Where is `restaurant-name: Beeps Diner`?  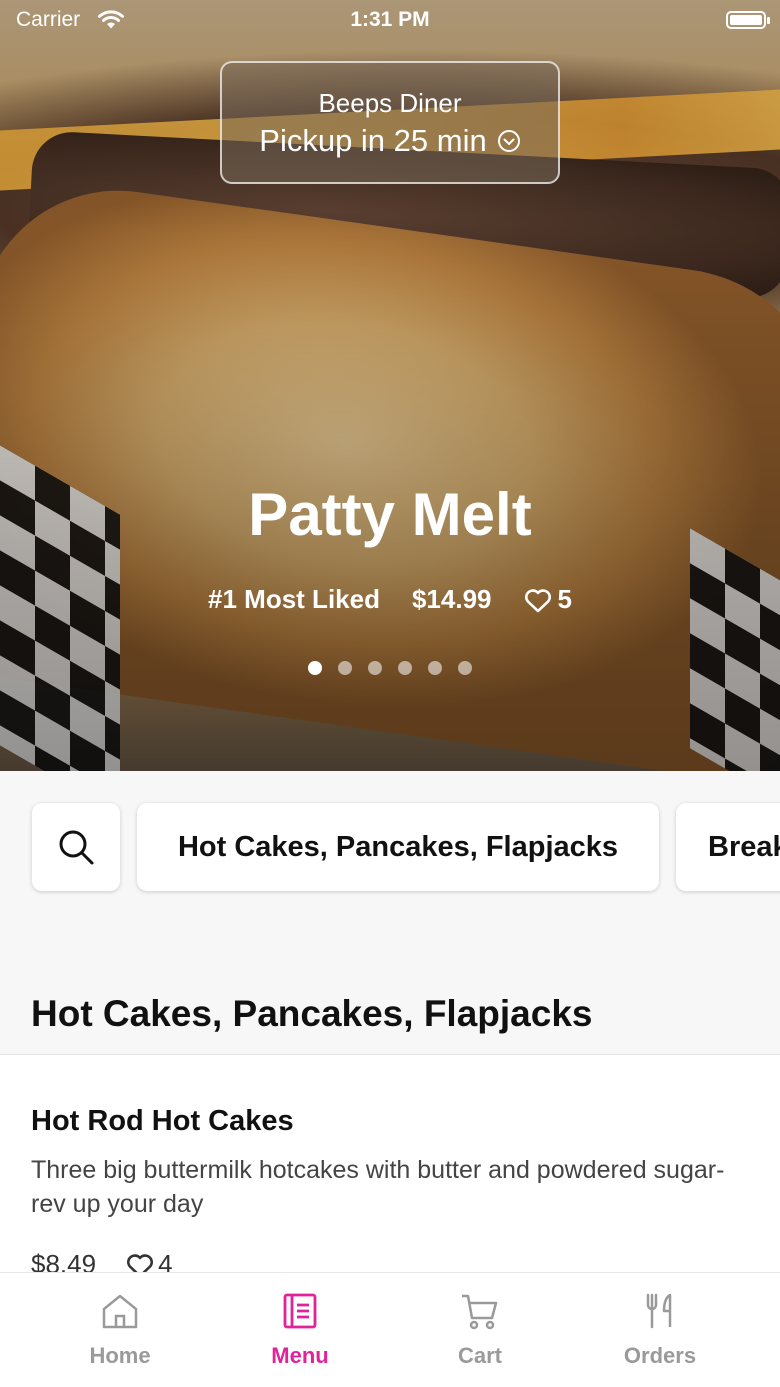
restaurant-name: Beeps Diner is located at coordinates (390, 103).